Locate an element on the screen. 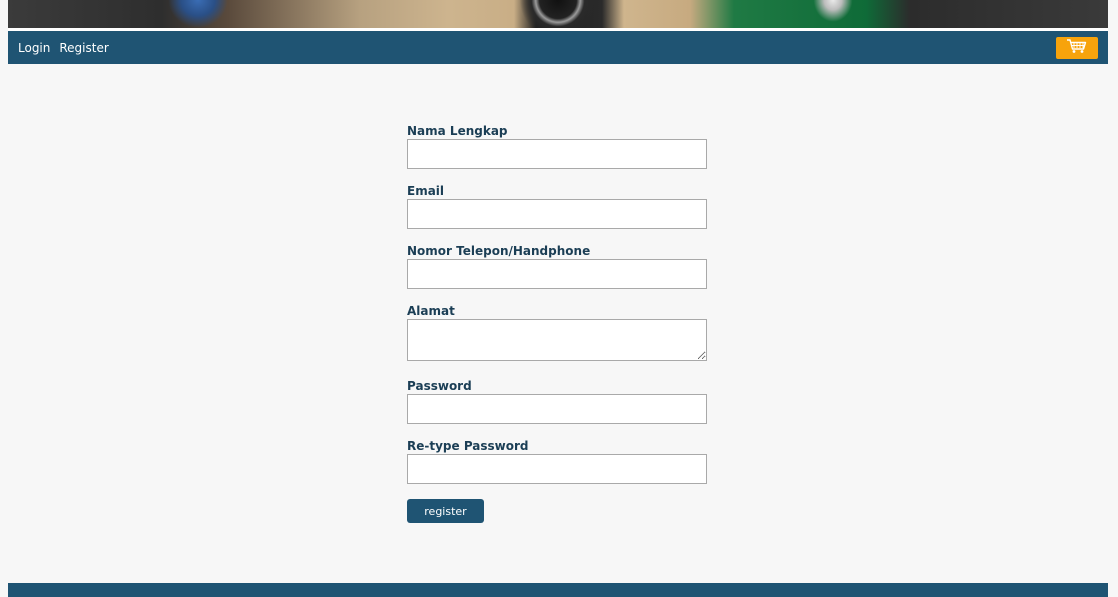 The image size is (1118, 597). address-textarea is located at coordinates (557, 340).